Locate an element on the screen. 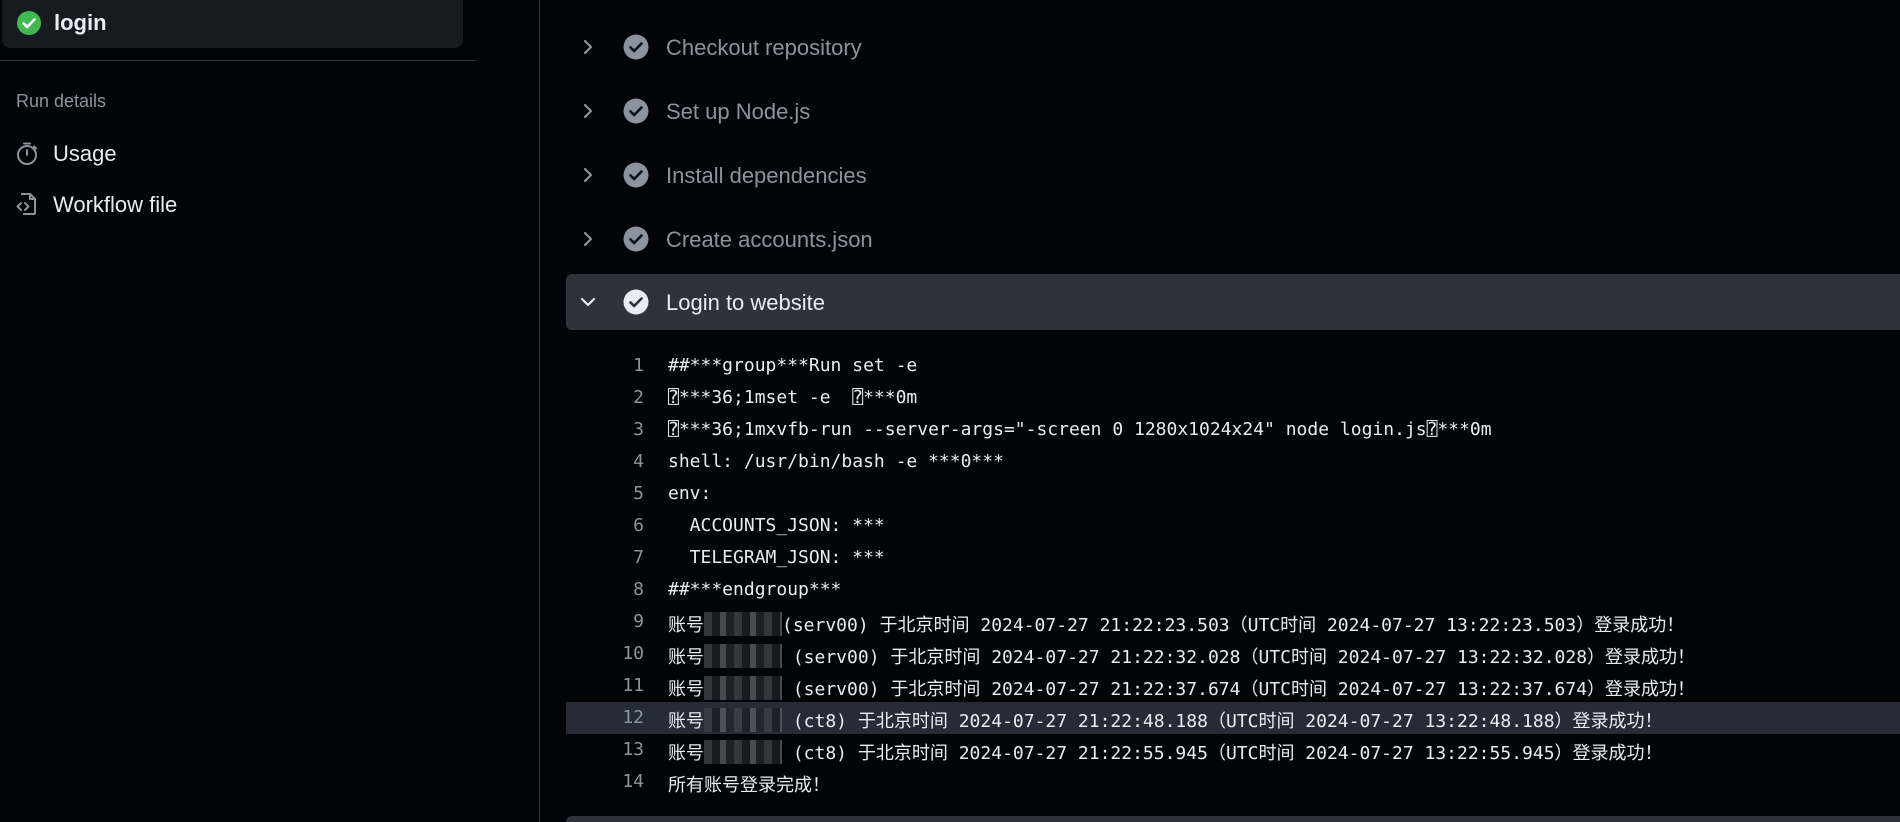  sidebar-item-label: Workflow file is located at coordinates (115, 204).